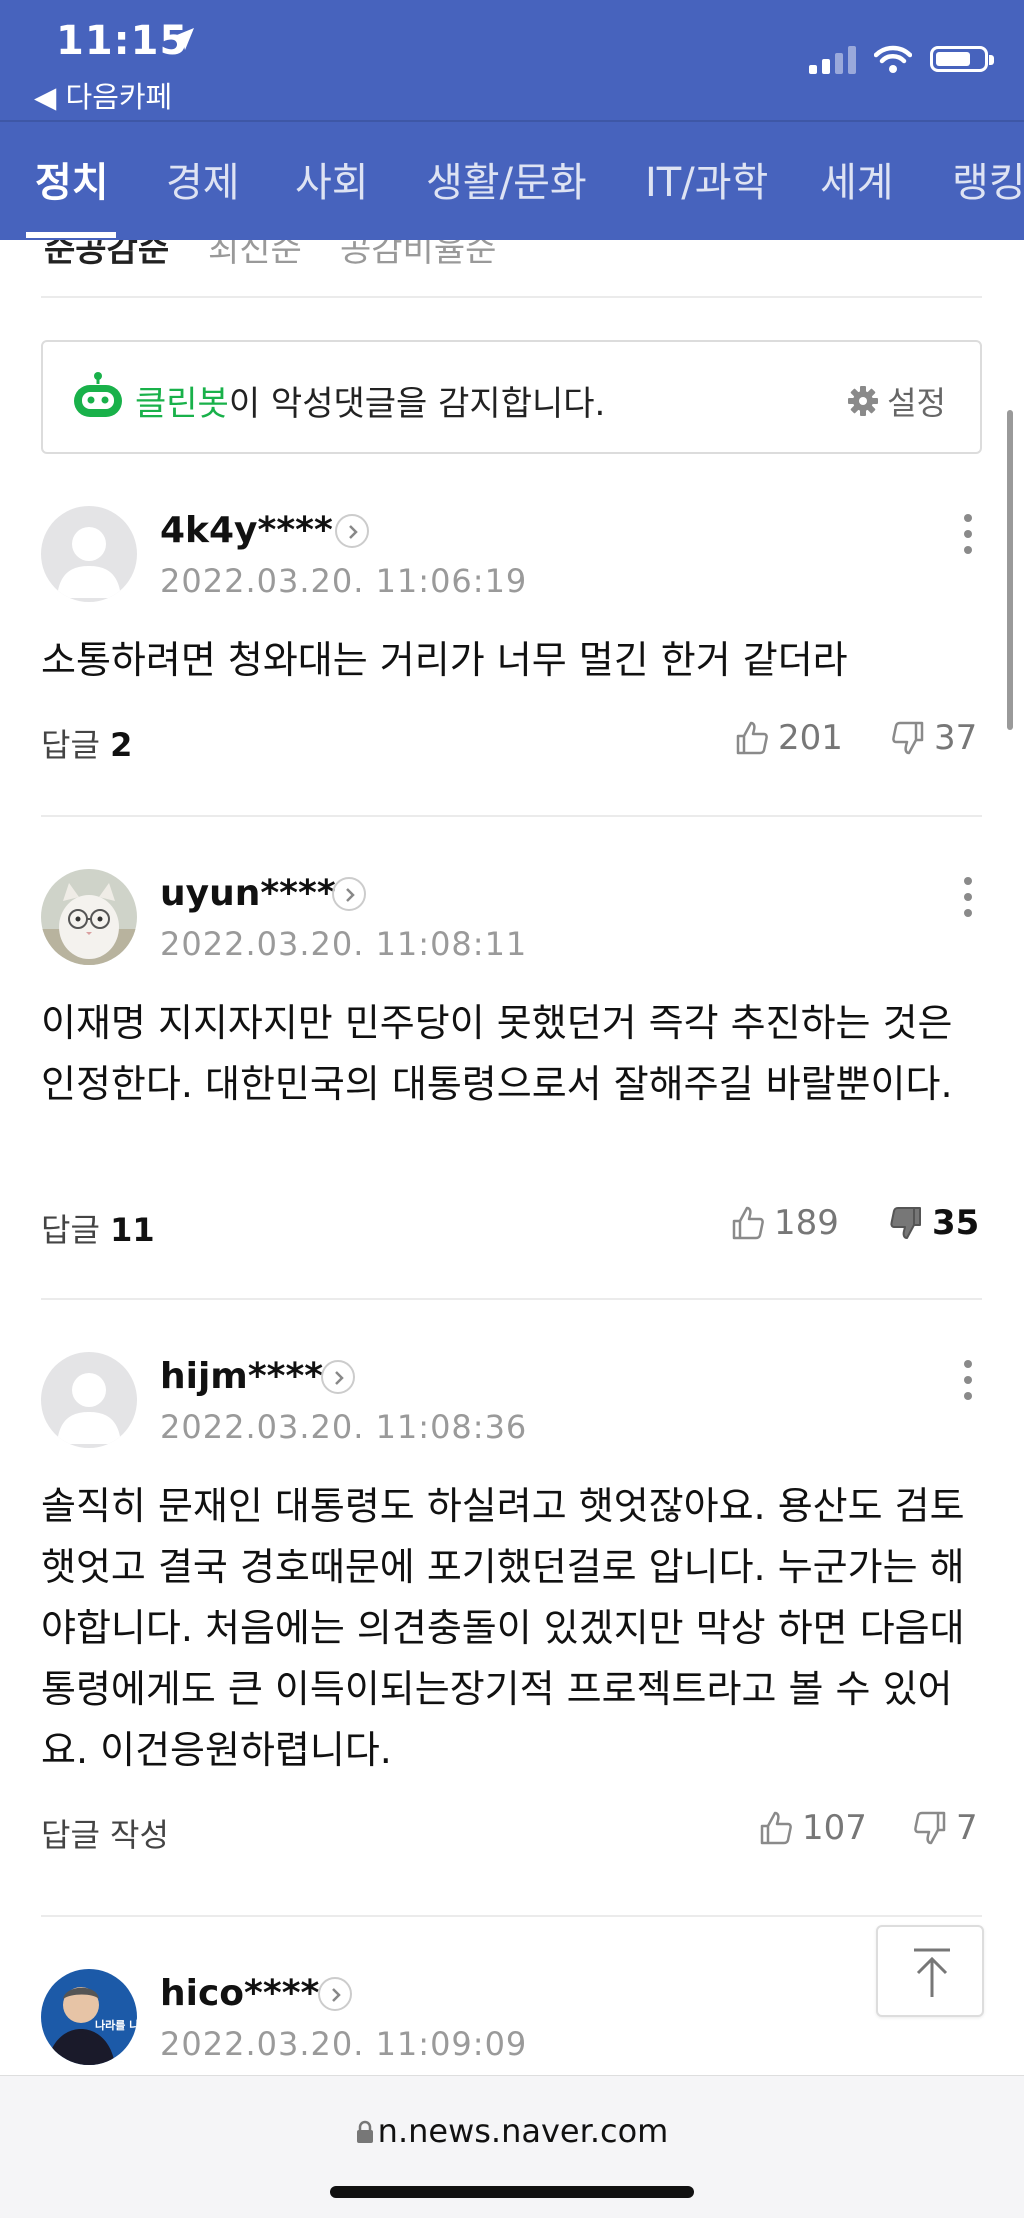 The width and height of the screenshot is (1024, 2218). Describe the element at coordinates (417, 404) in the screenshot. I see `cleanbot-text: 이 악성댓글을 감지합니다.` at that location.